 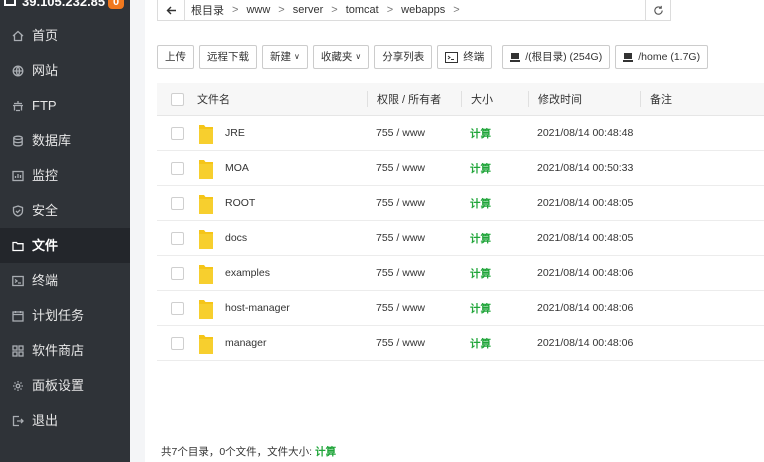 What do you see at coordinates (18, 386) in the screenshot?
I see `gear-icon` at bounding box center [18, 386].